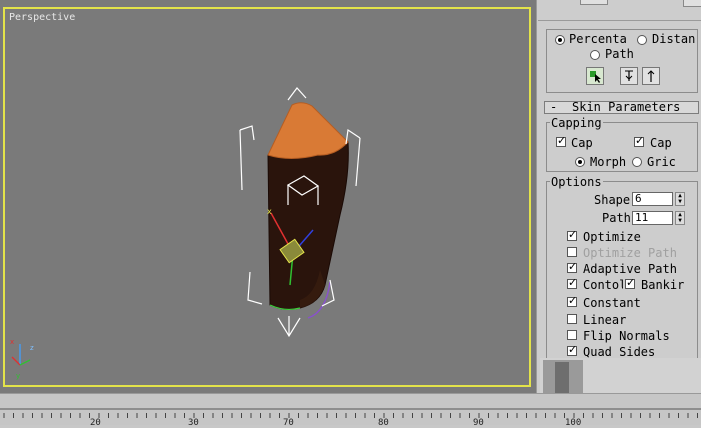 Image resolution: width=701 pixels, height=428 pixels. Describe the element at coordinates (630, 253) in the screenshot. I see `optimize-path-label: Optimize Path` at that location.